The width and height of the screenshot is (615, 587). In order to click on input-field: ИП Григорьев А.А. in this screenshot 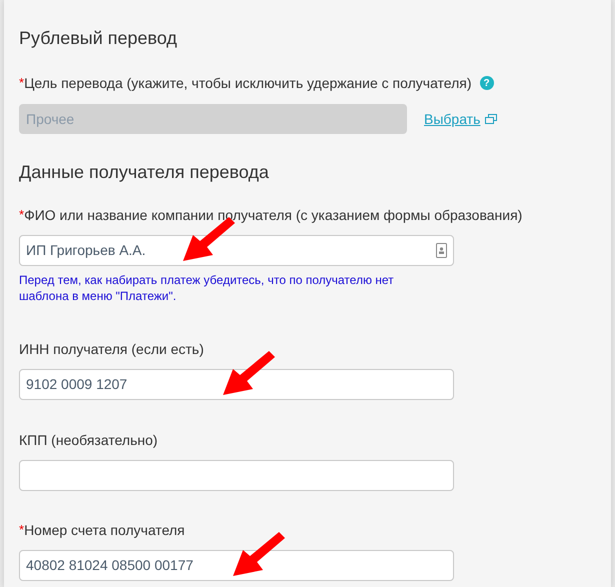, I will do `click(236, 250)`.